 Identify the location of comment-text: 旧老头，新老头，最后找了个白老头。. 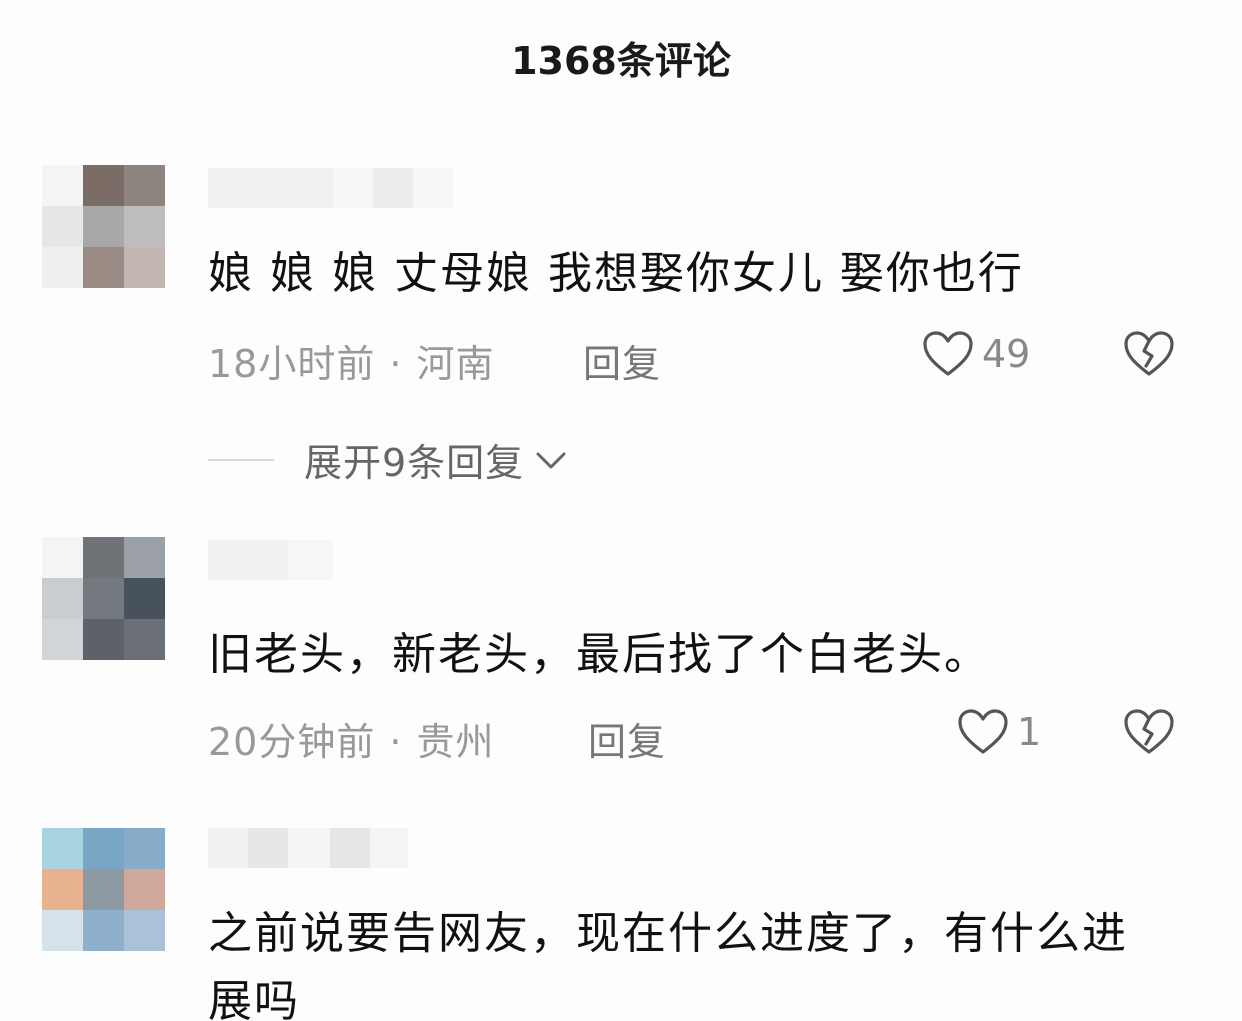
(599, 654).